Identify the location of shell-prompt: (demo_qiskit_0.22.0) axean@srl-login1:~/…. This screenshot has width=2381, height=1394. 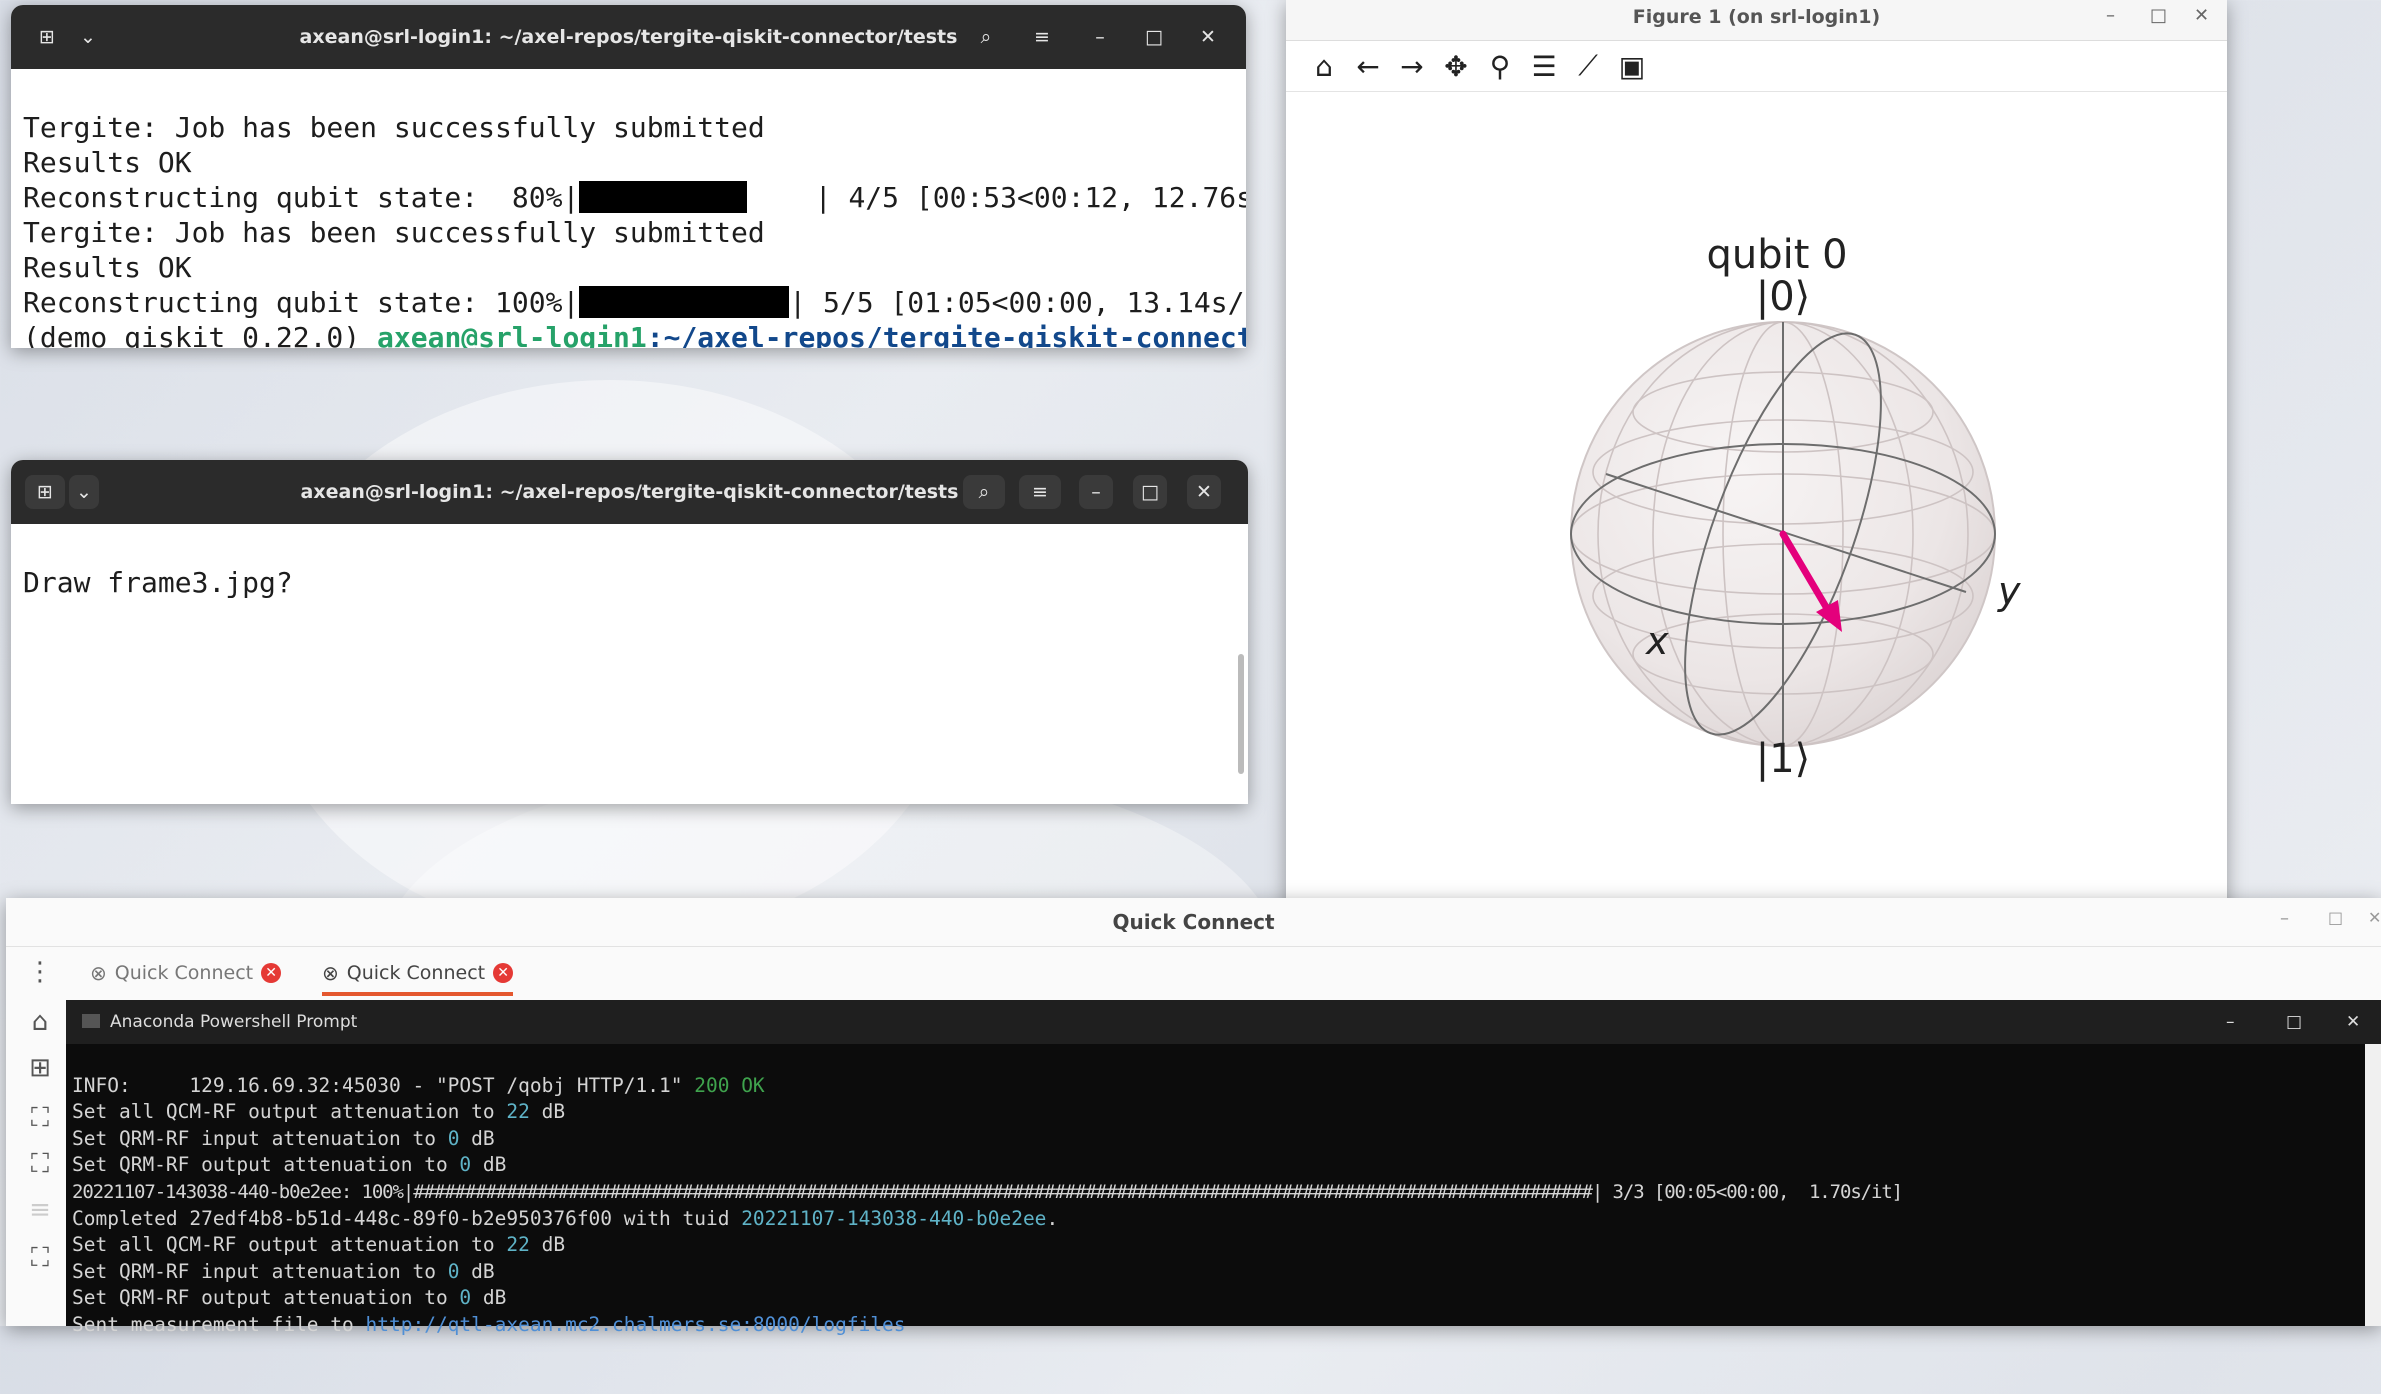
(634, 334).